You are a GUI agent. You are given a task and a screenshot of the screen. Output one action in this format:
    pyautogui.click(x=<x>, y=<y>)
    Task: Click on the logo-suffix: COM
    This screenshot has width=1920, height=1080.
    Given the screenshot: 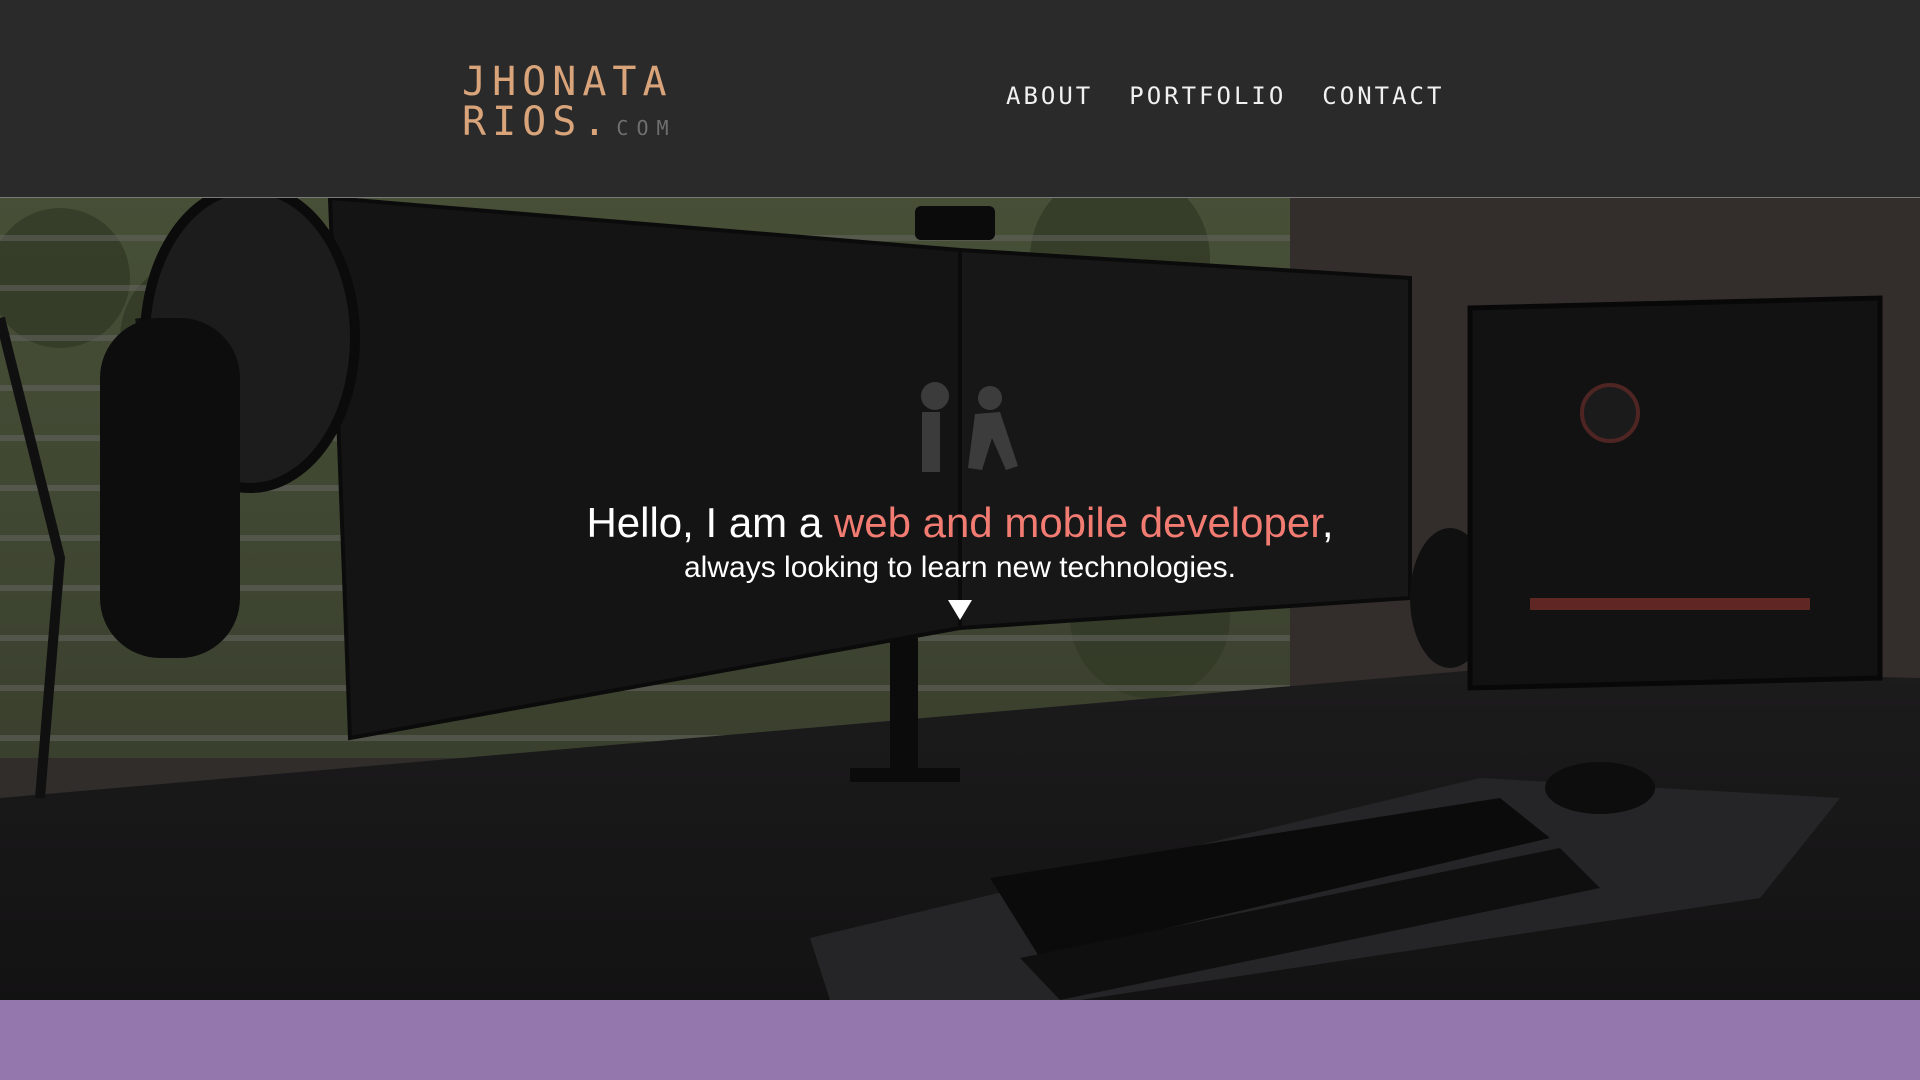 What is the action you would take?
    pyautogui.click(x=646, y=128)
    